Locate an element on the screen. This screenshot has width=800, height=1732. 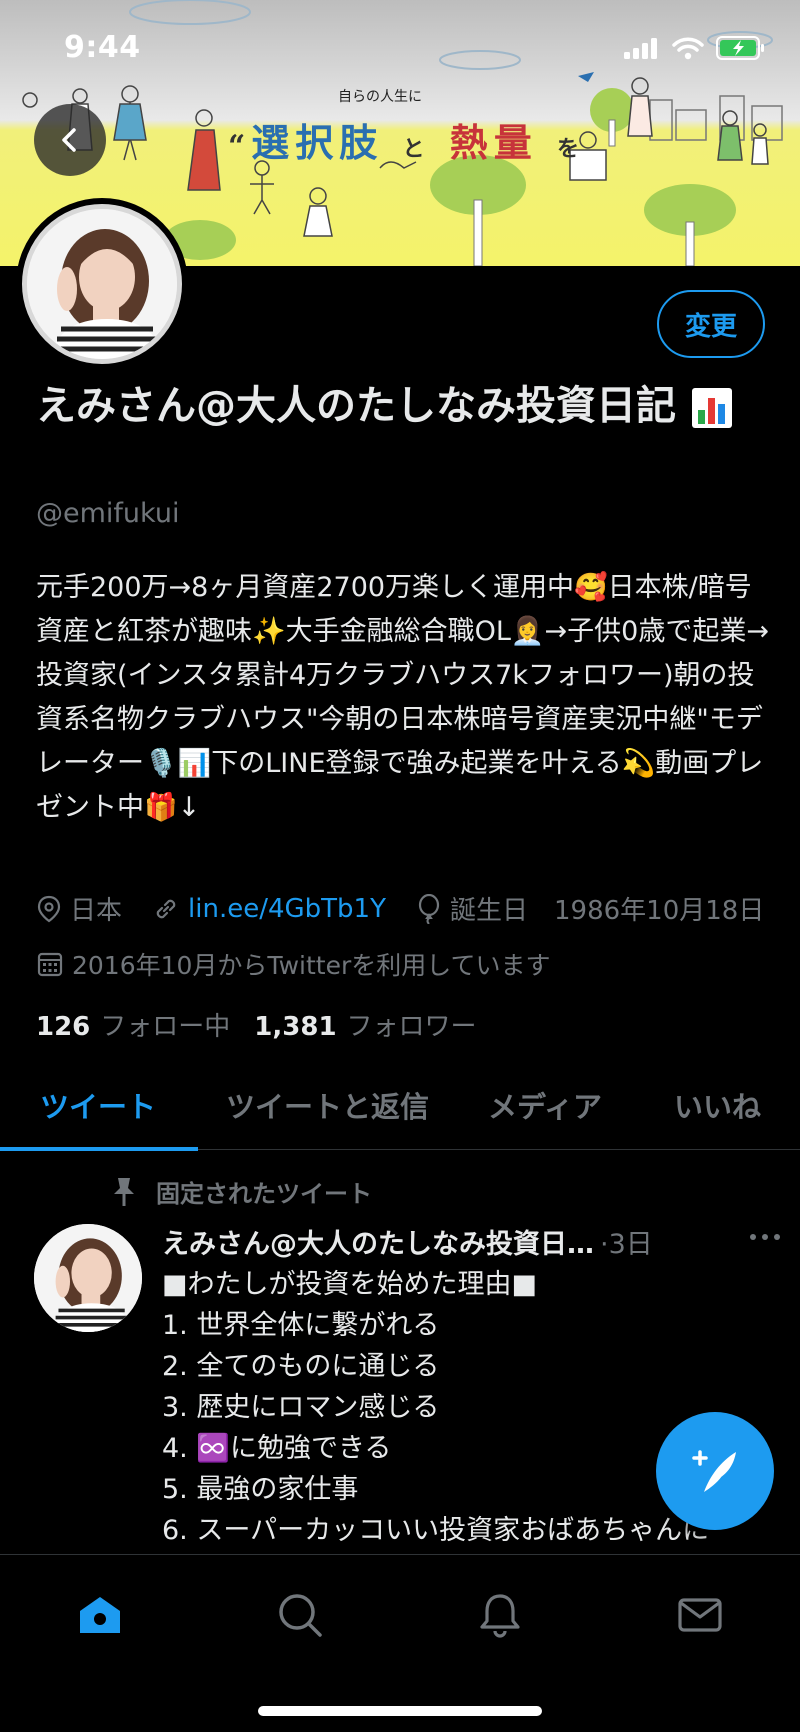
pinned-label-text: 固定されたツイート is located at coordinates (264, 1194).